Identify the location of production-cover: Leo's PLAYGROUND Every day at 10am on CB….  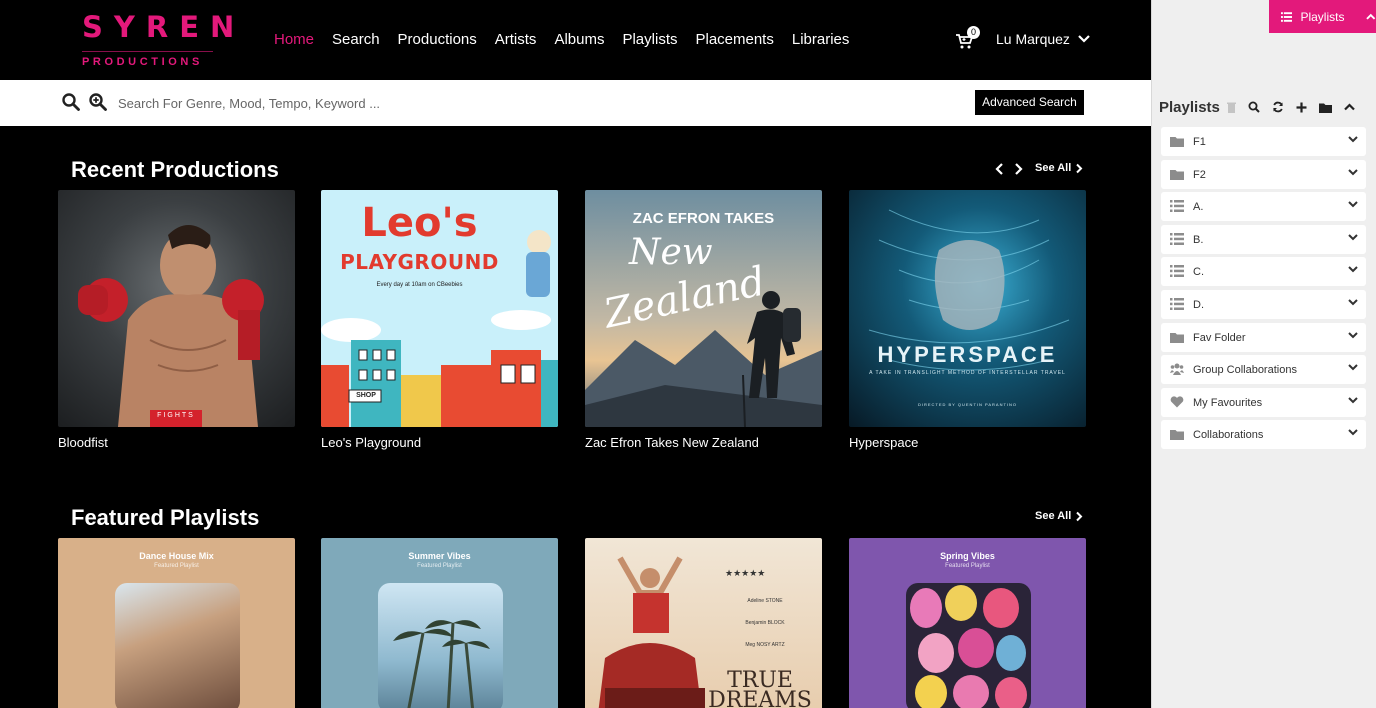
(439, 308).